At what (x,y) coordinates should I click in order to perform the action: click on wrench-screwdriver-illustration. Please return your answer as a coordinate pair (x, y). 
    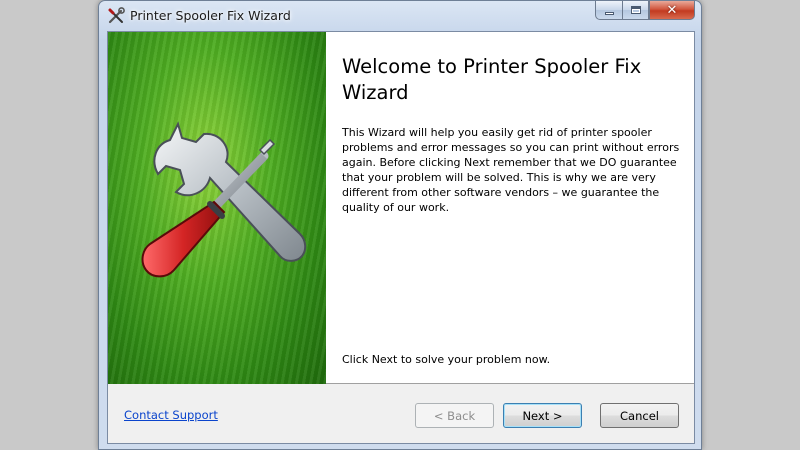
    Looking at the image, I should click on (224, 199).